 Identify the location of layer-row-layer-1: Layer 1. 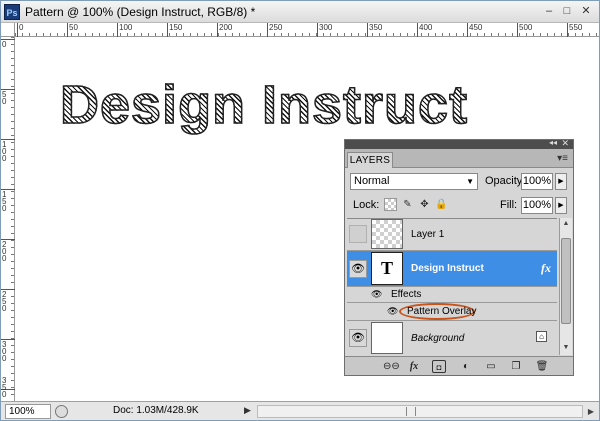
(452, 235).